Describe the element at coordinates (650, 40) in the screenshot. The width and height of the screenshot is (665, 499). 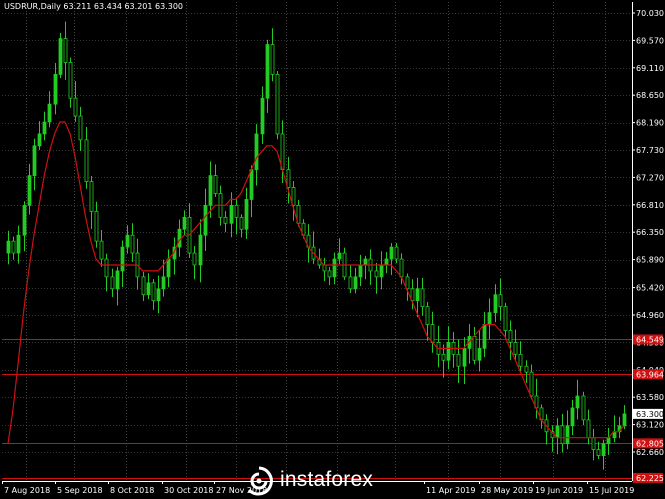
I see `y-tick-label: 69.570` at that location.